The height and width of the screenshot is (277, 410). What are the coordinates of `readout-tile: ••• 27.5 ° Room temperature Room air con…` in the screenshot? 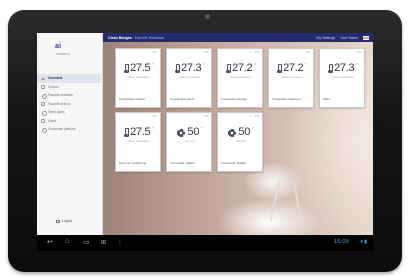 It's located at (138, 142).